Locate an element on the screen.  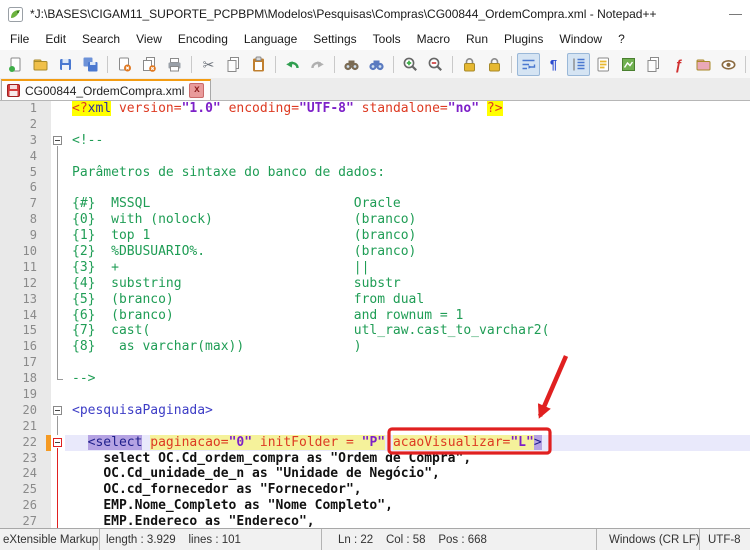
editor-line-19: 19 is located at coordinates (375, 395).